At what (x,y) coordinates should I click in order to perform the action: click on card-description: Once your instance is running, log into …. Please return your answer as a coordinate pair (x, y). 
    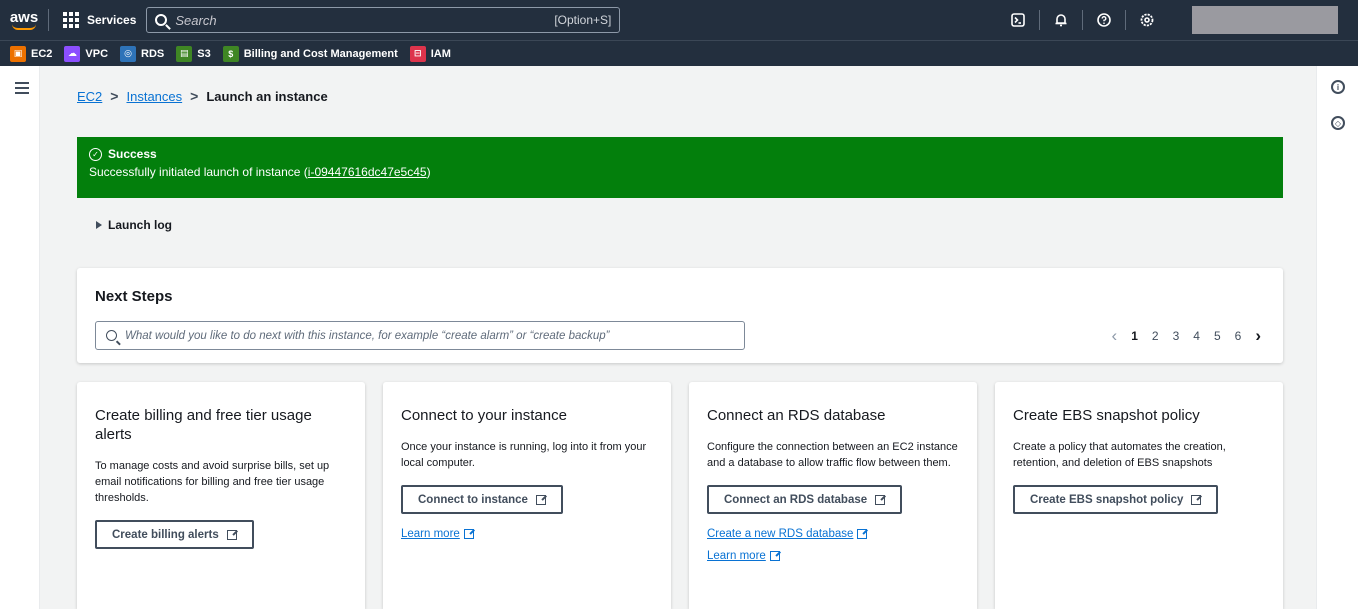
    Looking at the image, I should click on (524, 455).